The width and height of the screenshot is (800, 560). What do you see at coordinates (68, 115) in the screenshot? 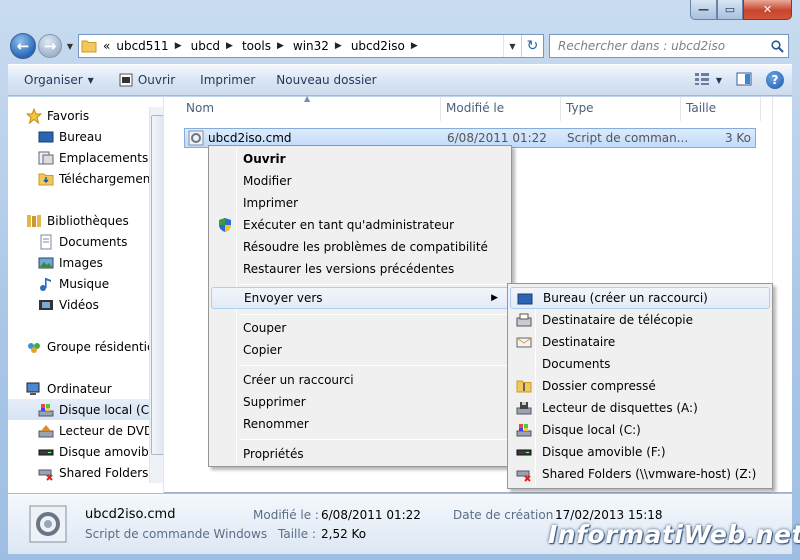
I see `sidebar-favorites-label: Favoris` at bounding box center [68, 115].